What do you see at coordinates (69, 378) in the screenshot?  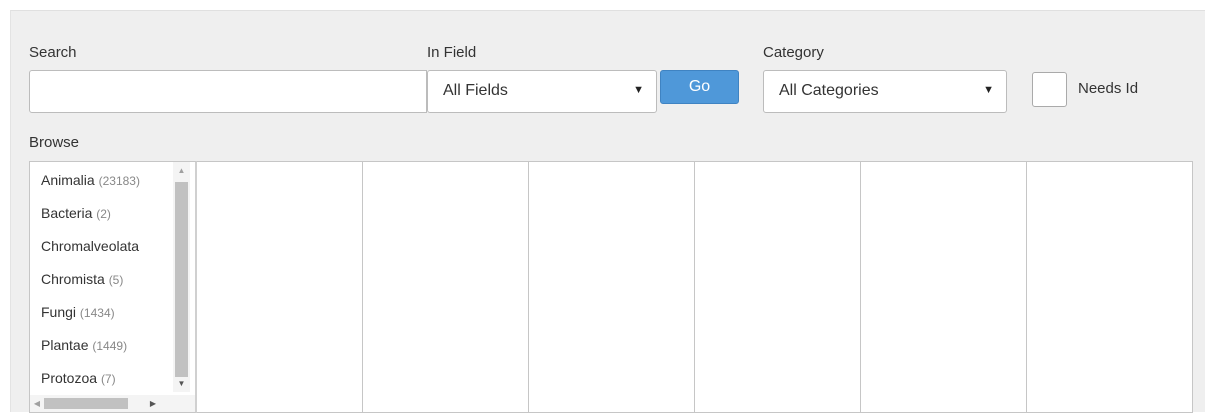 I see `taxon-name: Protozoa` at bounding box center [69, 378].